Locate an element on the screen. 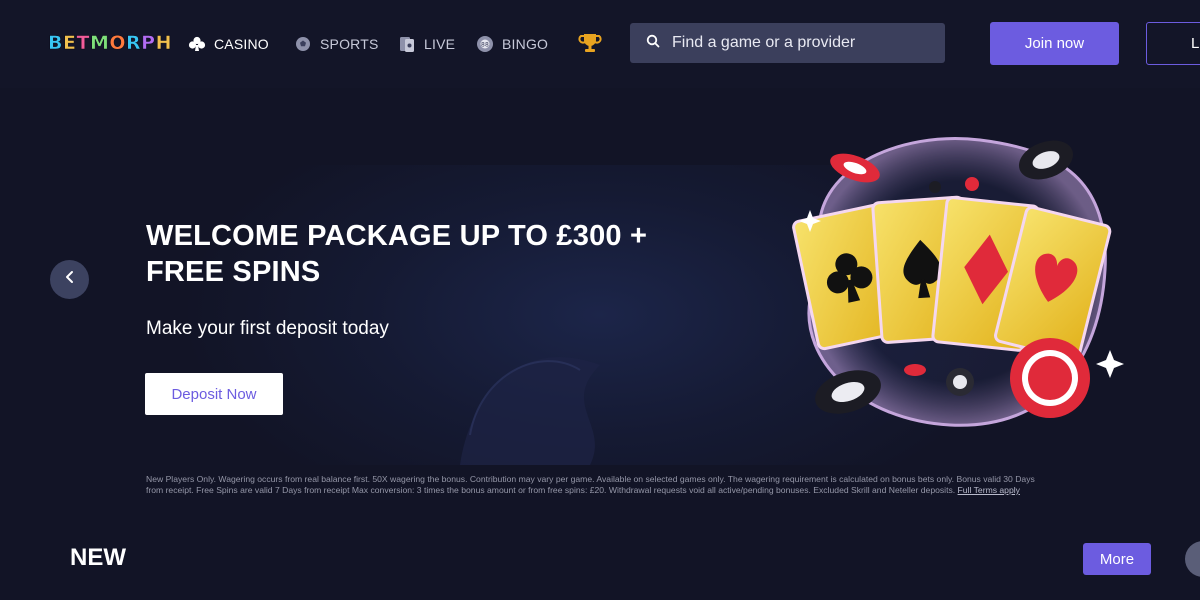 Image resolution: width=1200 pixels, height=600 pixels. nav-label-bingo: BINGO is located at coordinates (525, 44).